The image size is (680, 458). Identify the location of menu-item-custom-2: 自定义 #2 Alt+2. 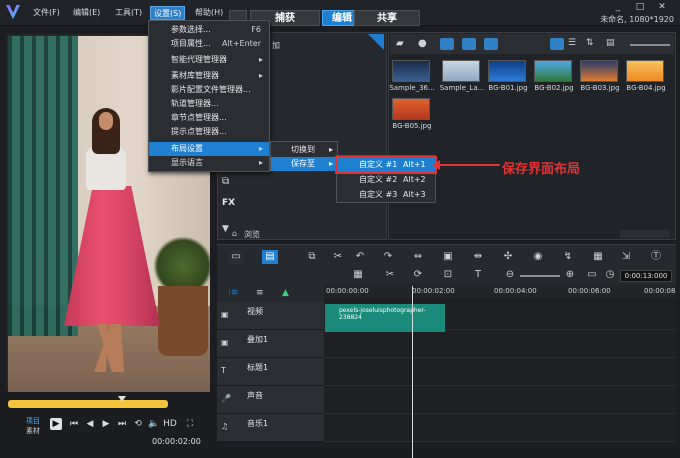
(386, 180).